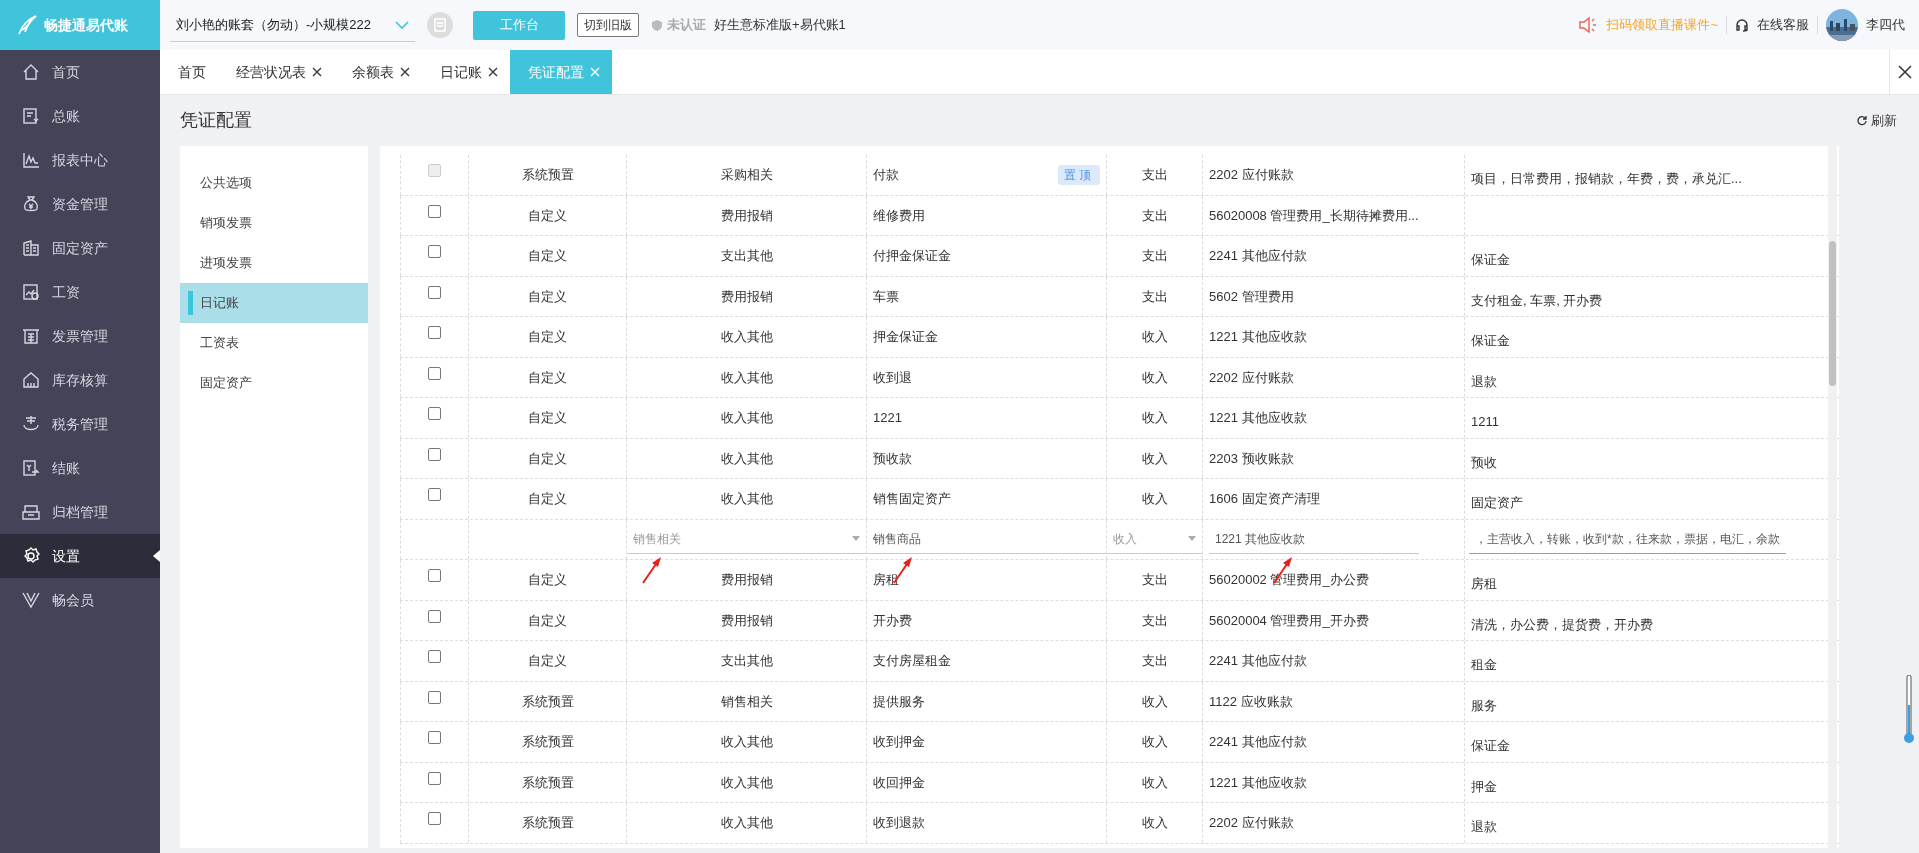 Image resolution: width=1919 pixels, height=853 pixels. I want to click on table-cell-text: 1221, so click(887, 418).